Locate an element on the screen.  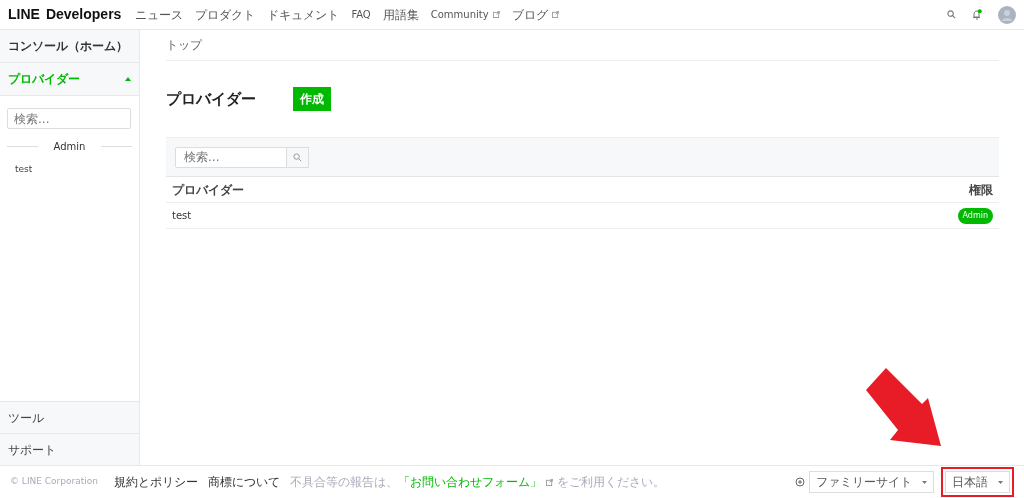
nav-link: ドキュメント is located at coordinates (303, 14).